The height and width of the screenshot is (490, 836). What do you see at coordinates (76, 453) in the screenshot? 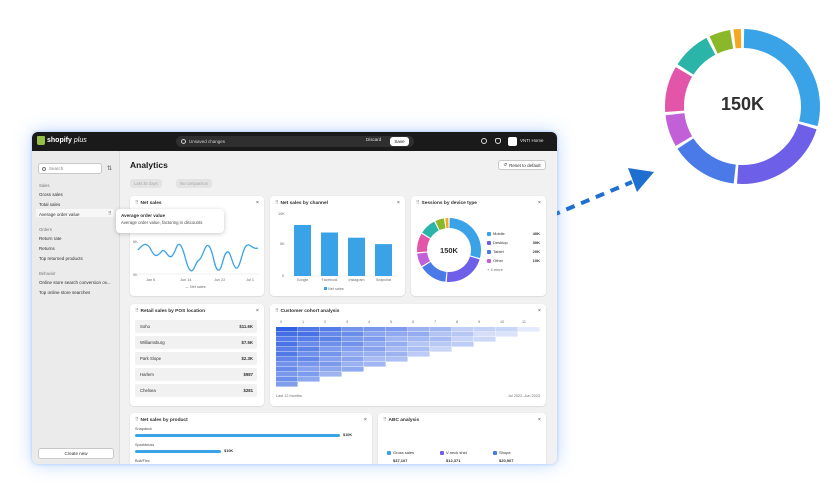
I see `create-new-button: Create new` at bounding box center [76, 453].